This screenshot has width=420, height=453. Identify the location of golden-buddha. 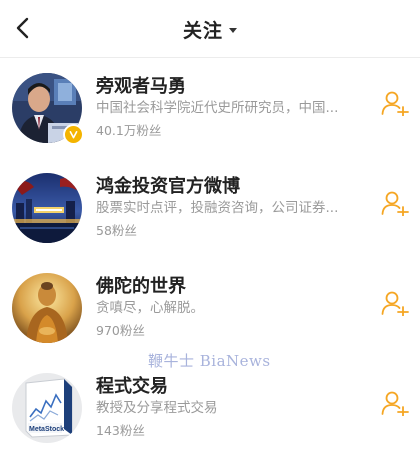
(47, 308).